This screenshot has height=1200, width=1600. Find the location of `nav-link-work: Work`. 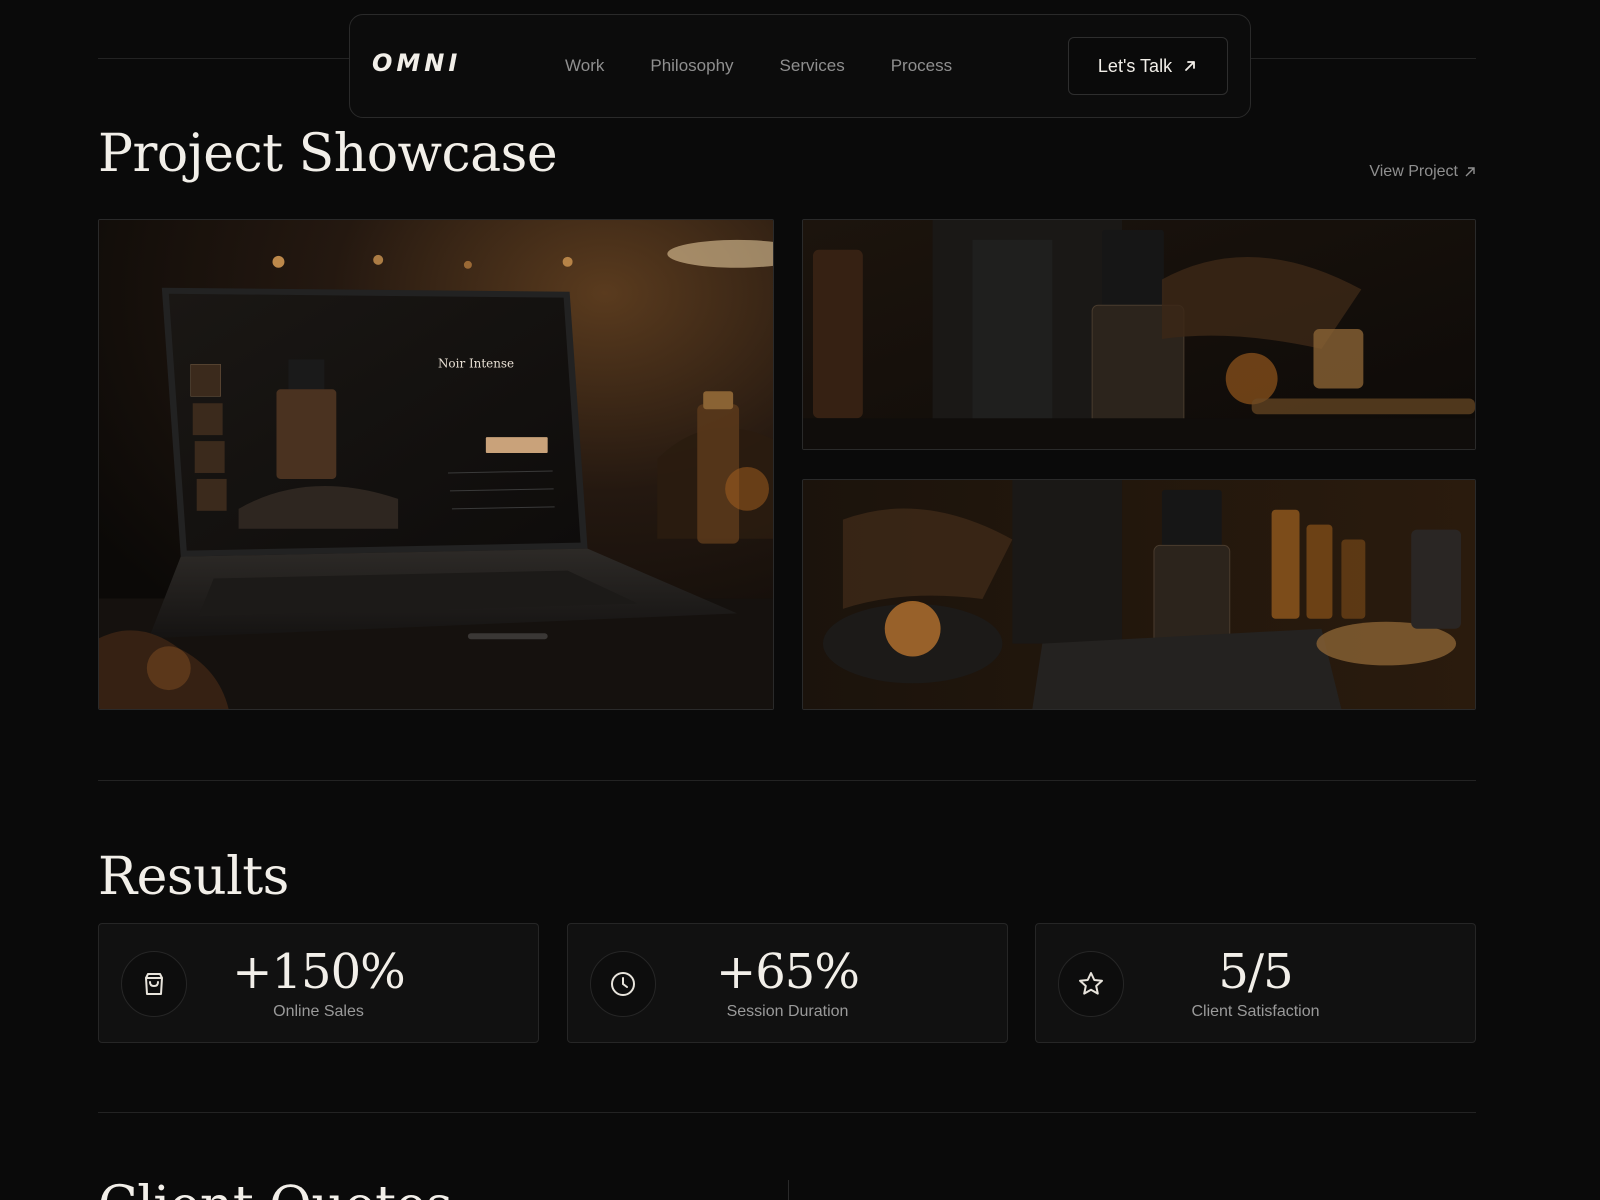

nav-link-work: Work is located at coordinates (584, 66).